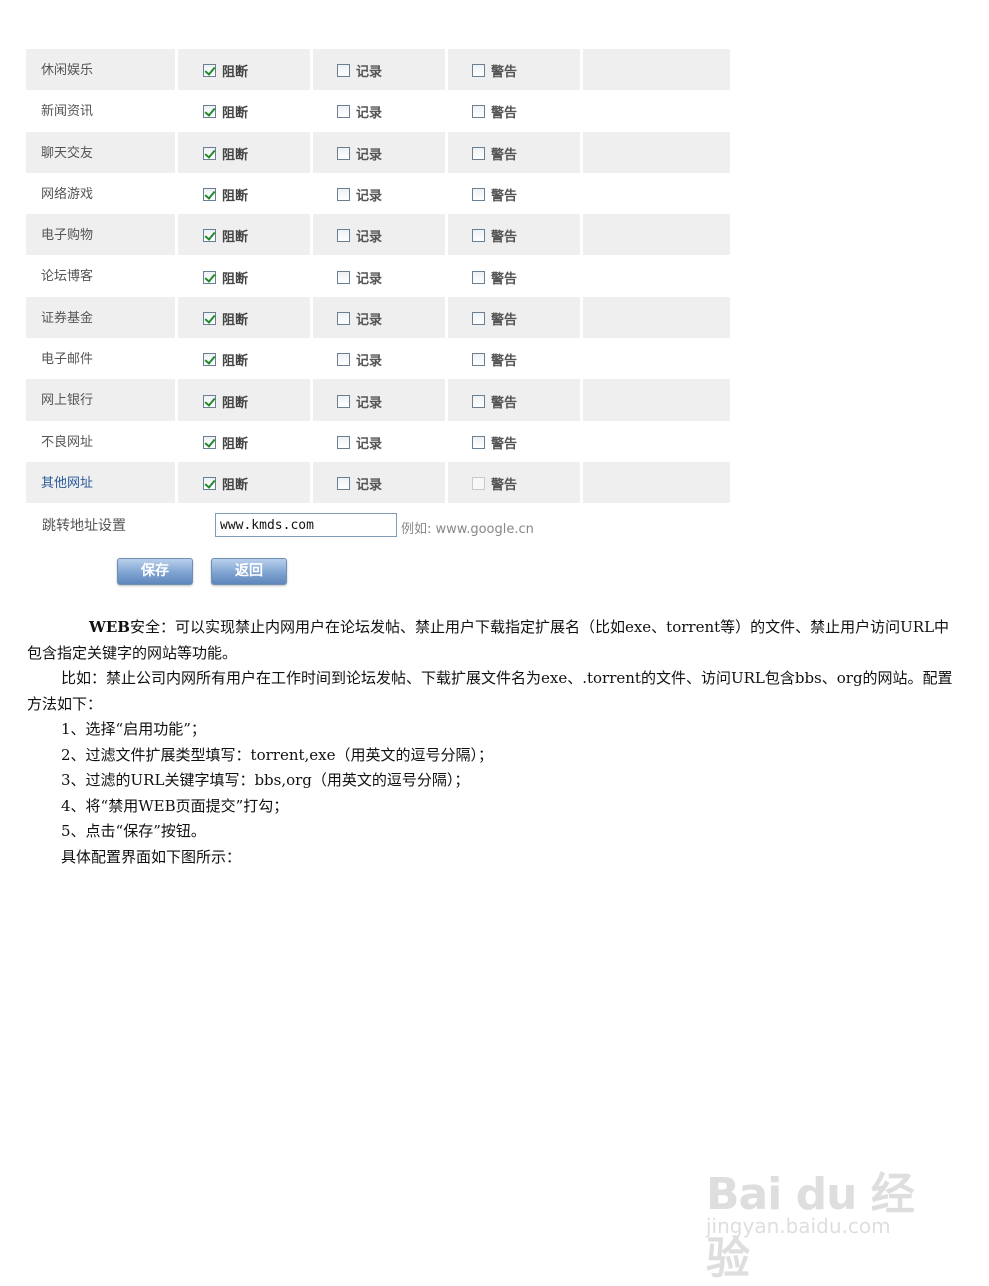 The width and height of the screenshot is (989, 1286). Describe the element at coordinates (102, 441) in the screenshot. I see `rule-category-name: 不良网址` at that location.